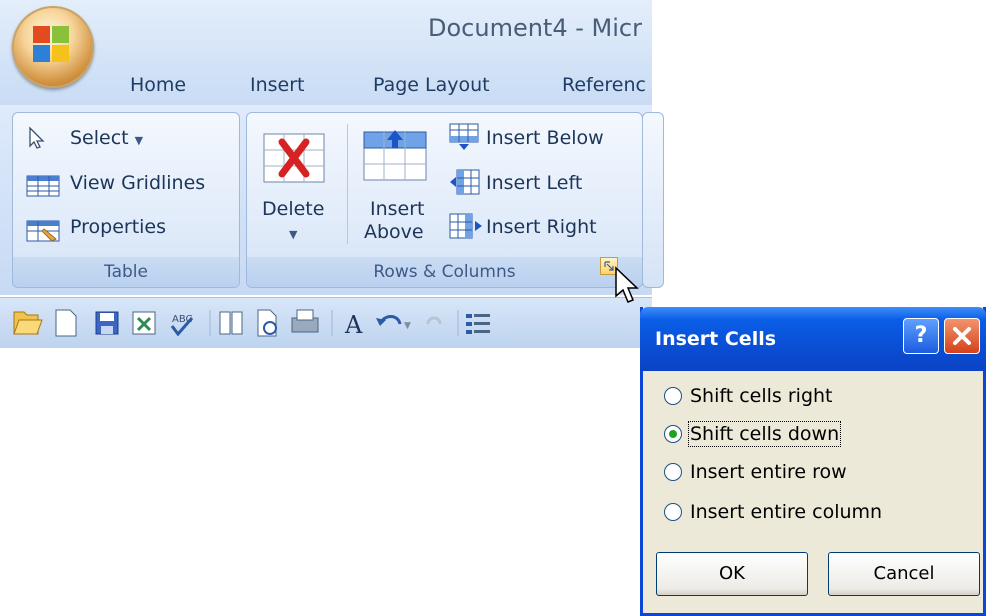 The height and width of the screenshot is (616, 986). I want to click on tab-page-layout: Page Layout, so click(431, 85).